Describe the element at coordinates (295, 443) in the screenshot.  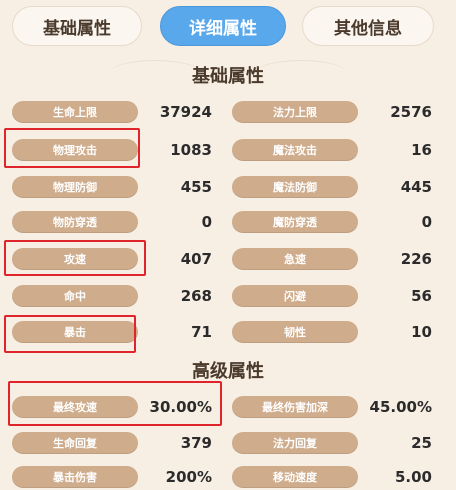
I see `stat-label: 法力回复` at that location.